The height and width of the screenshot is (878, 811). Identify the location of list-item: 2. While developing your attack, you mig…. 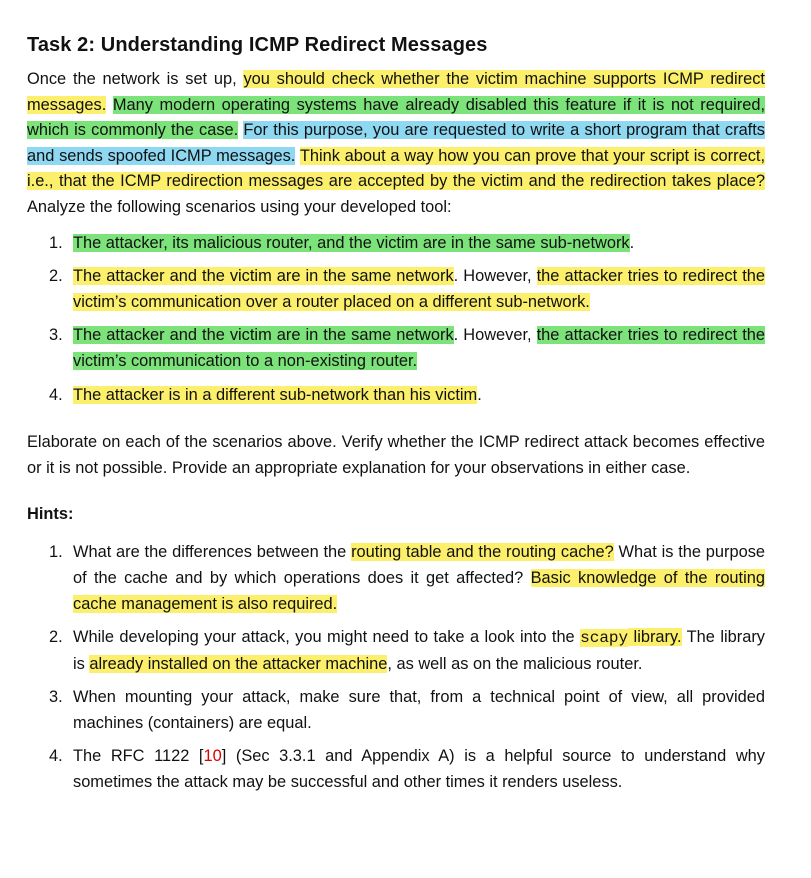
(396, 651).